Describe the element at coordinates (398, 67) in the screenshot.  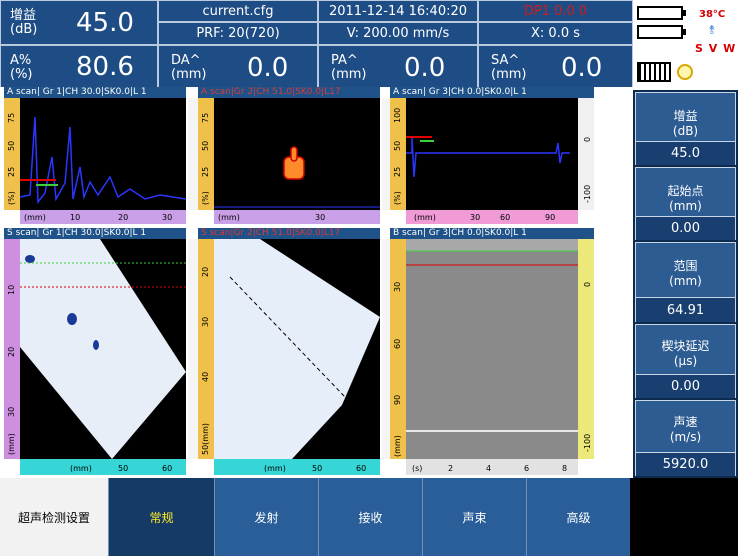
I see `pa-readout: PA^ (mm) 0.0` at that location.